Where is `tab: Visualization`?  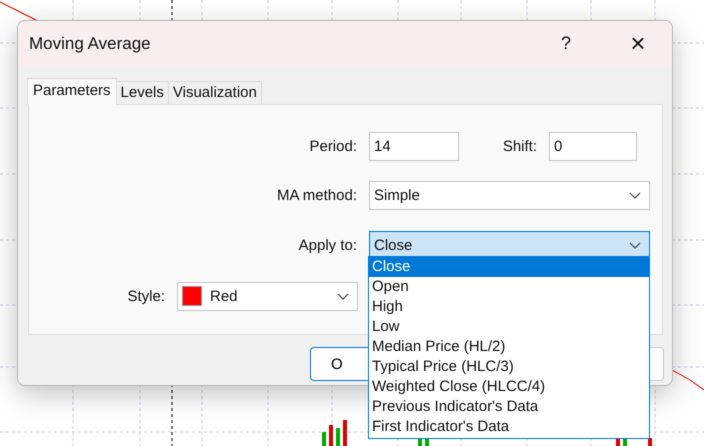 tab: Visualization is located at coordinates (215, 92).